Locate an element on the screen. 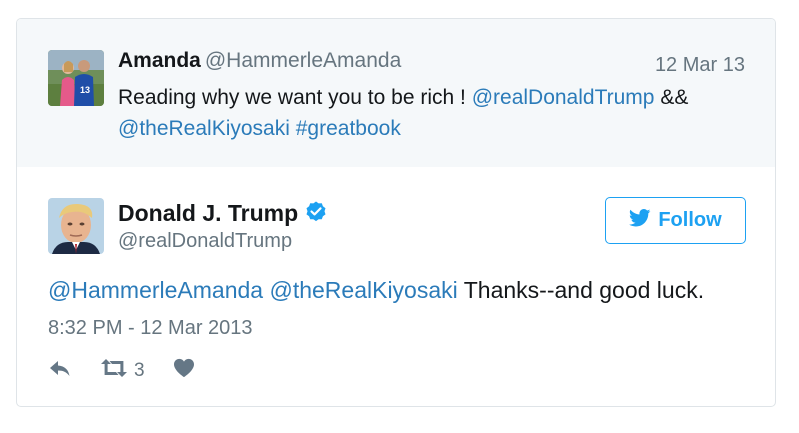 The width and height of the screenshot is (799, 433). follow-button: Follow is located at coordinates (675, 220).